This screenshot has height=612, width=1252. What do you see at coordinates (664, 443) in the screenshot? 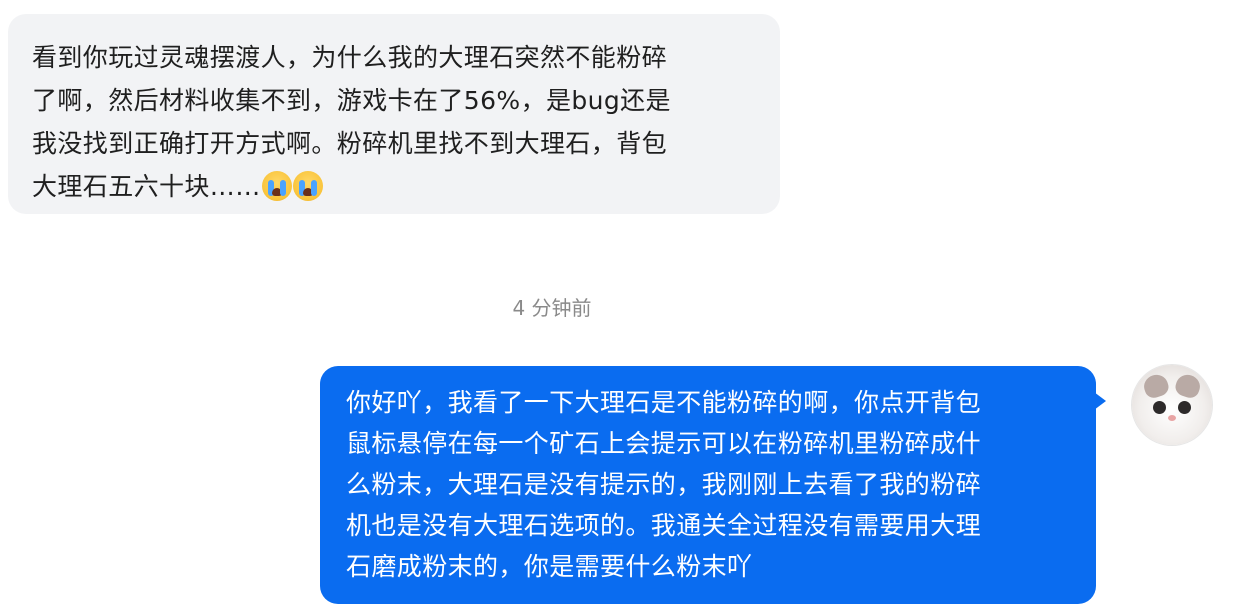
I see `message-line: 鼠标悬停在每一个矿石上会提示可以在粉碎机里粉碎成什` at bounding box center [664, 443].